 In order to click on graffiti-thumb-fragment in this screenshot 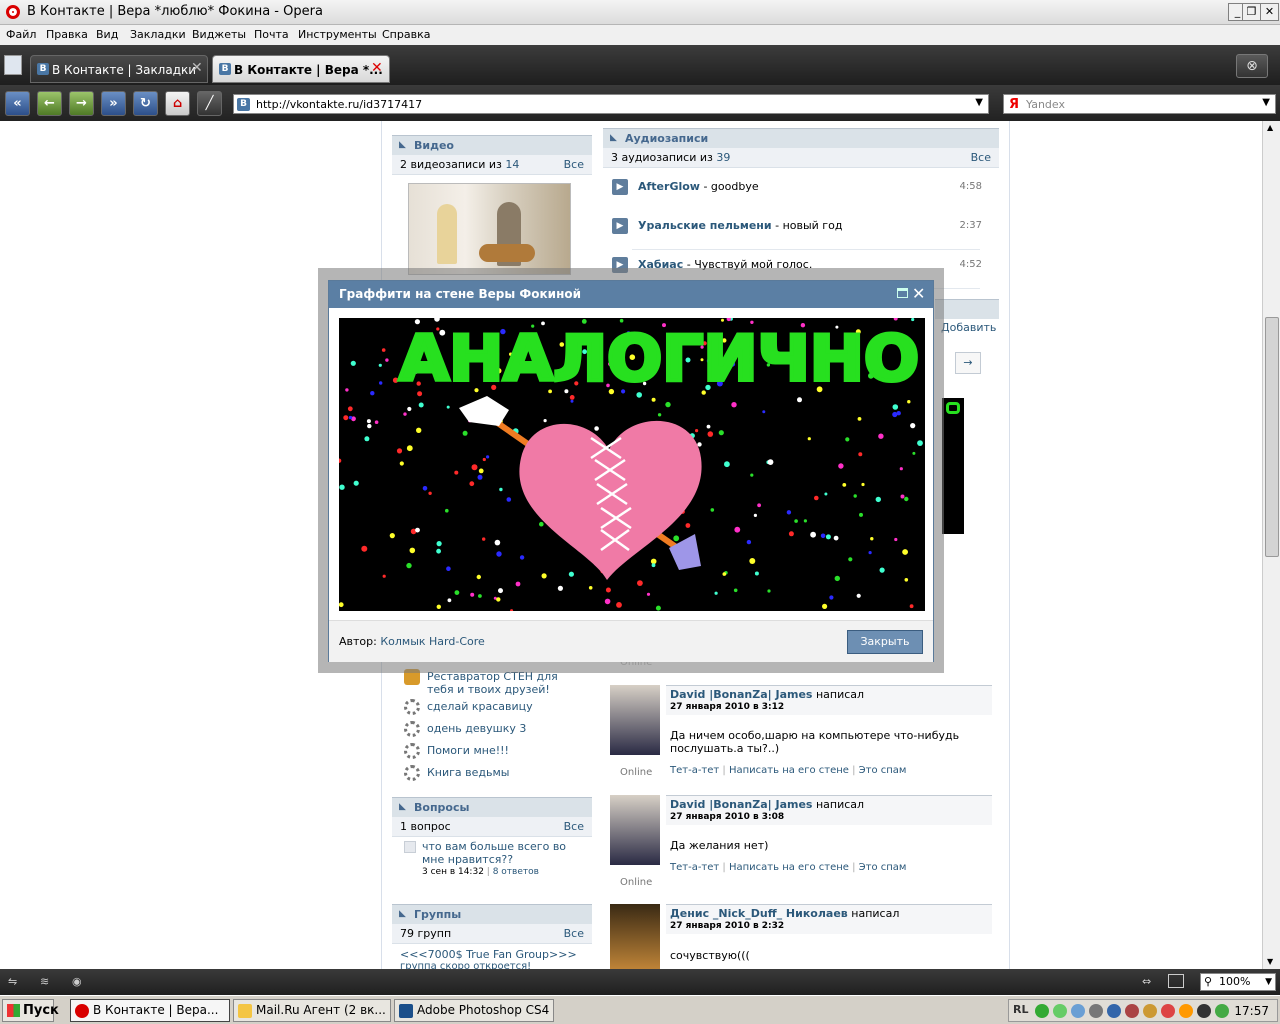, I will do `click(953, 466)`.